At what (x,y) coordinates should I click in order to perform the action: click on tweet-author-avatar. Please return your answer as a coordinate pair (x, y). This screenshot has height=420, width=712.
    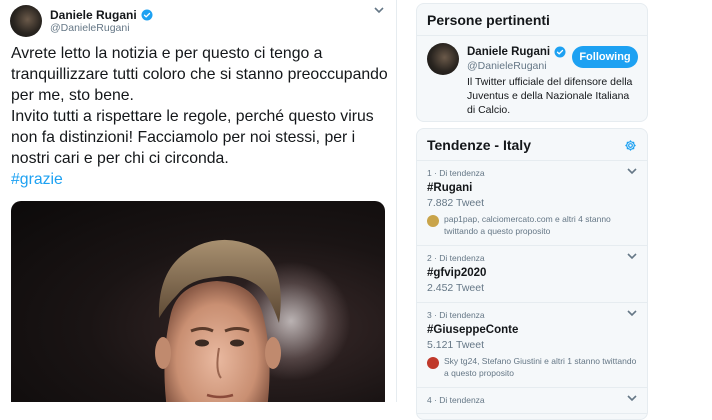
    Looking at the image, I should click on (26, 21).